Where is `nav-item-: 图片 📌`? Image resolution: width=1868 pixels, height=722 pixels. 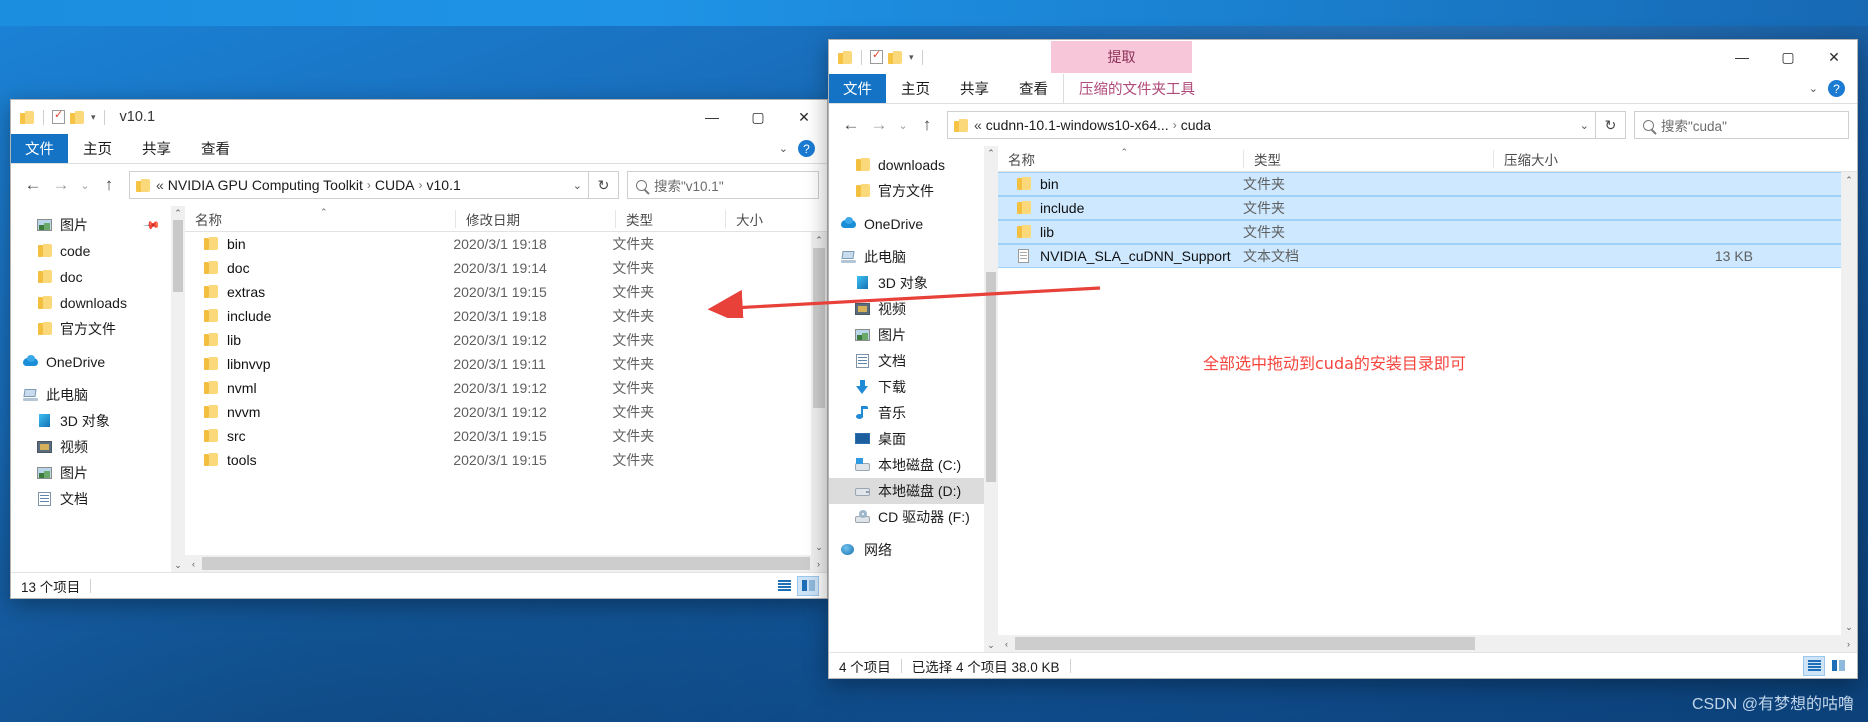
nav-item-: 图片 📌 is located at coordinates (91, 225).